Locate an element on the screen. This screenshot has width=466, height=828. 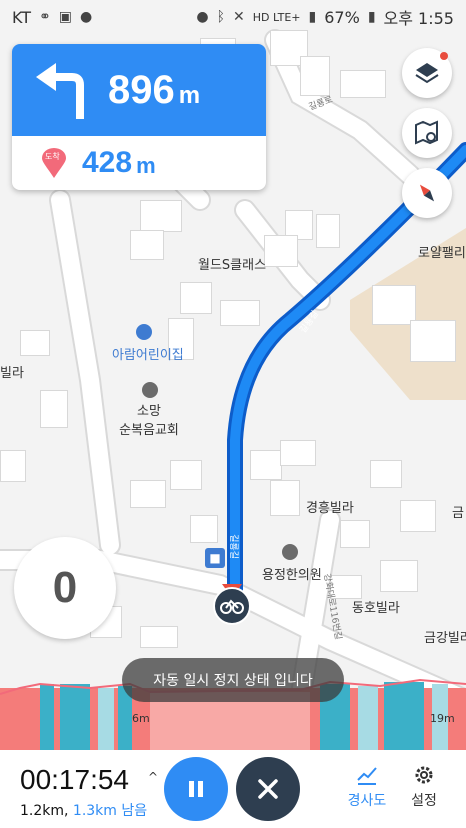
turn-instruction-card: 896 m 도착 428 m is located at coordinates (139, 117).